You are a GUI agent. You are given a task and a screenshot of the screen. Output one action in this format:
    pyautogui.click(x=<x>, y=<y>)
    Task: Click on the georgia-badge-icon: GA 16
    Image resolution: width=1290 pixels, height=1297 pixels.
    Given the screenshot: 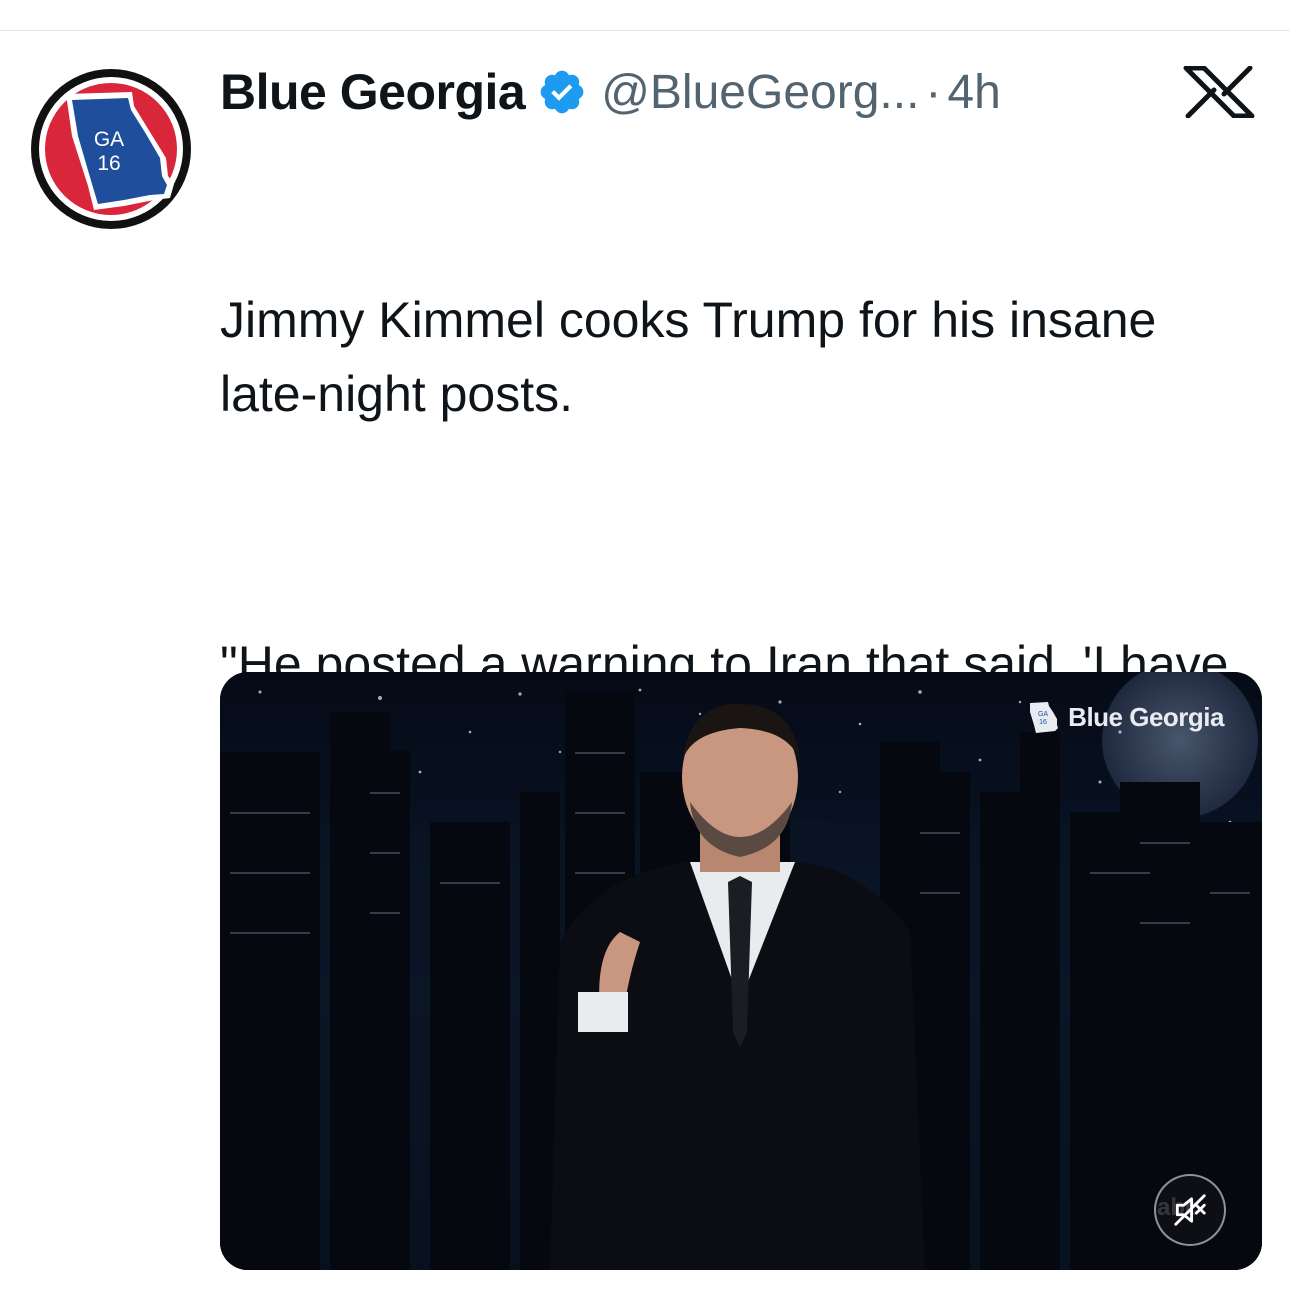 What is the action you would take?
    pyautogui.click(x=1044, y=717)
    